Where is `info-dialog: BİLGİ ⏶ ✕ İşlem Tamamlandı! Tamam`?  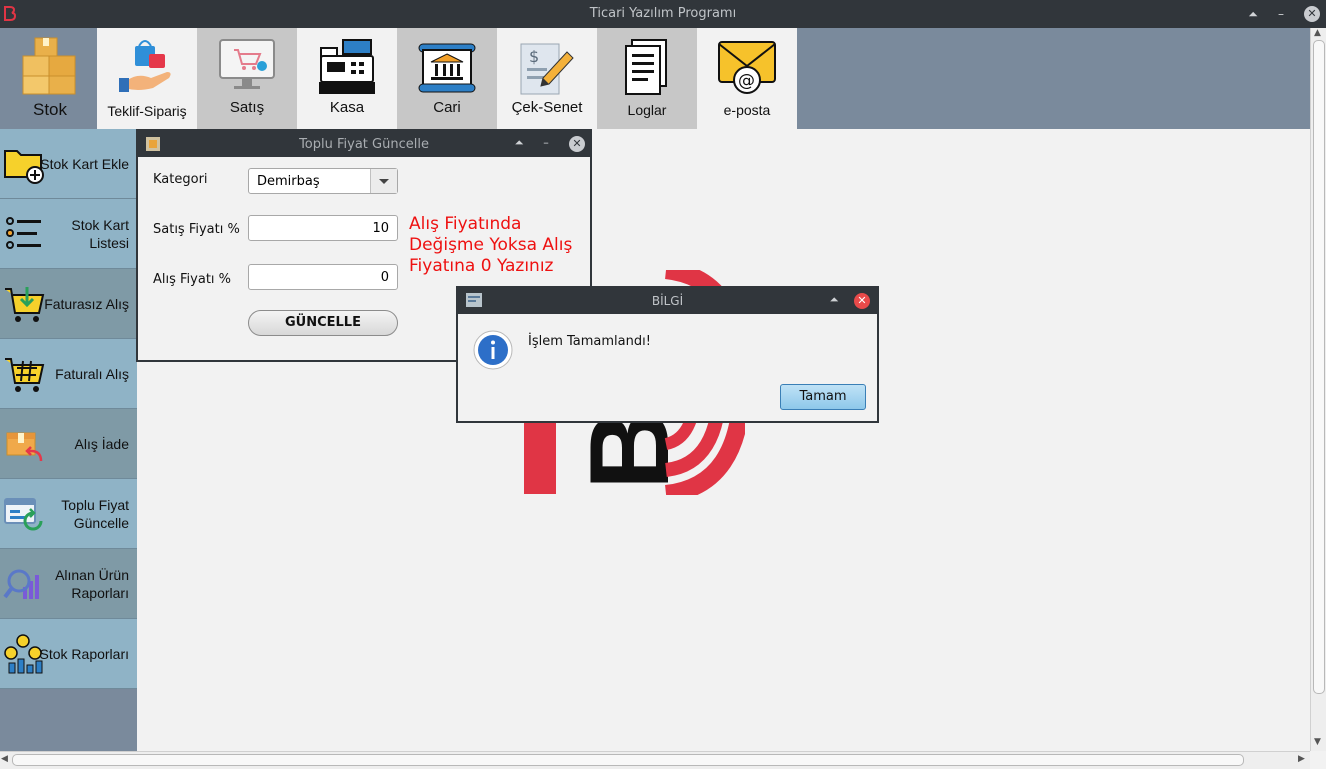
info-dialog: BİLGİ ⏶ ✕ İşlem Tamamlandı! Tamam is located at coordinates (667, 354).